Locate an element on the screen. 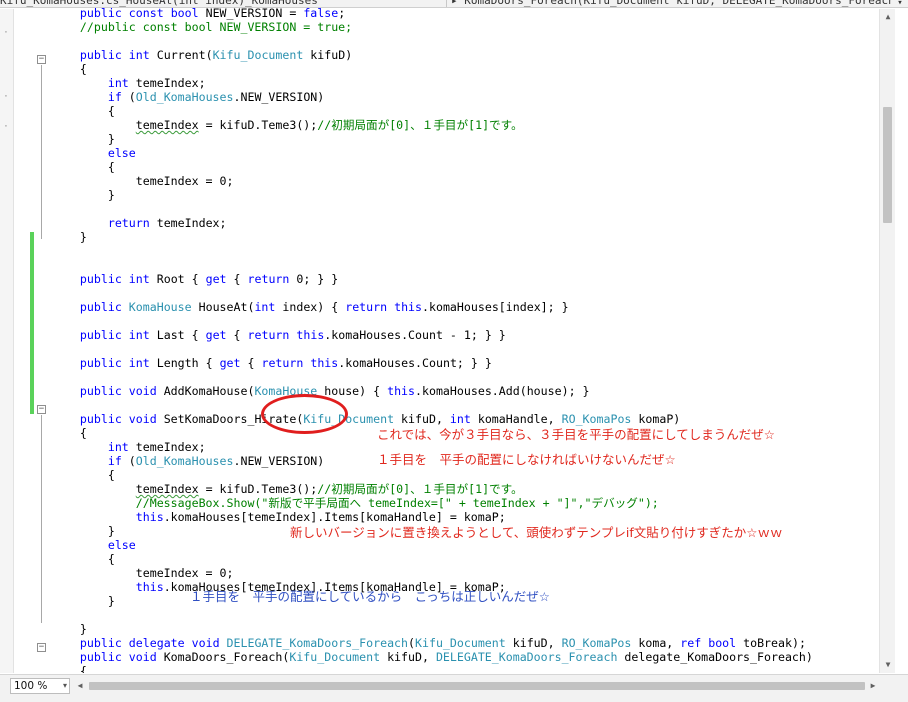 The height and width of the screenshot is (702, 908). scroll-left-icon: ◀ is located at coordinates (80, 686).